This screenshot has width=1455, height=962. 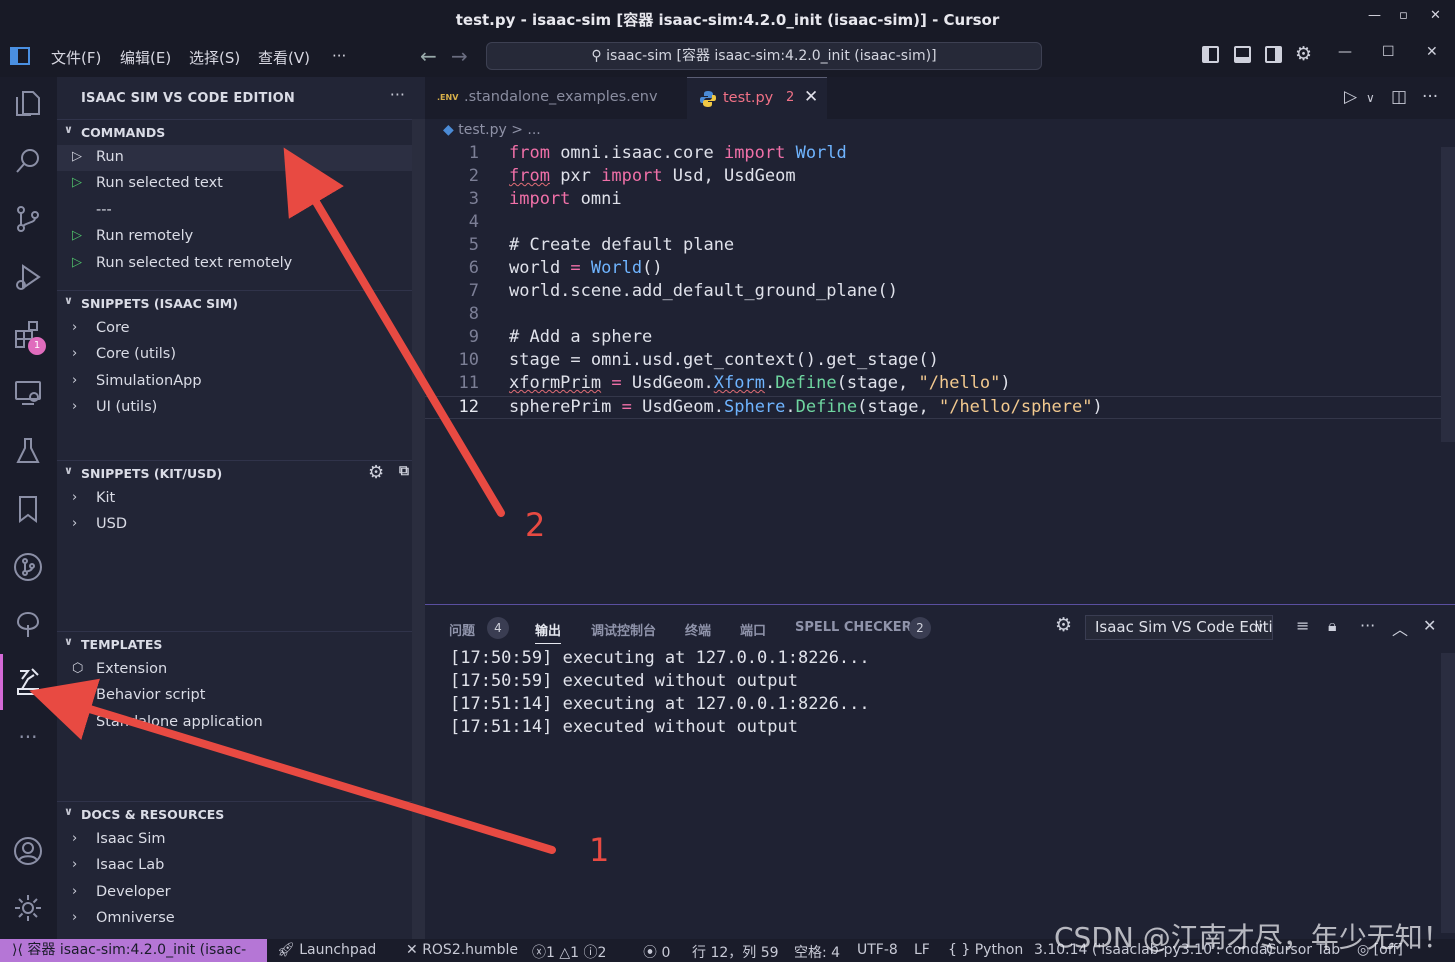 What do you see at coordinates (234, 158) in the screenshot?
I see `command-run: ▷ Run` at bounding box center [234, 158].